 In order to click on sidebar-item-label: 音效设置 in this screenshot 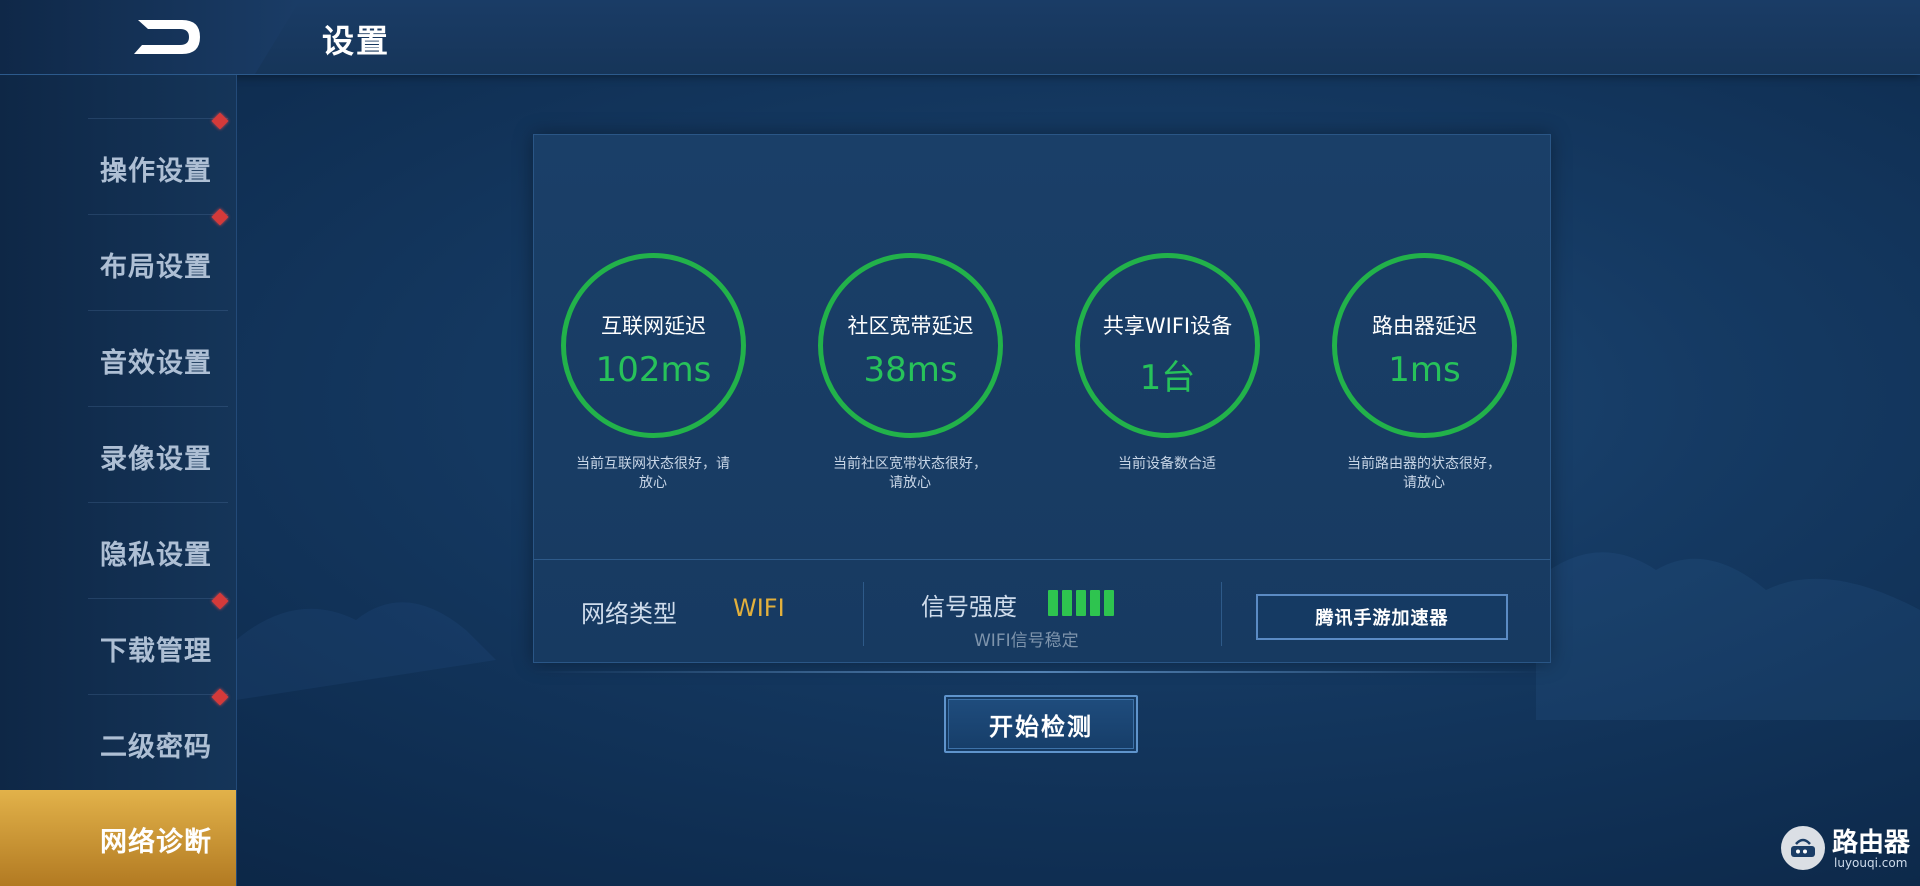, I will do `click(156, 363)`.